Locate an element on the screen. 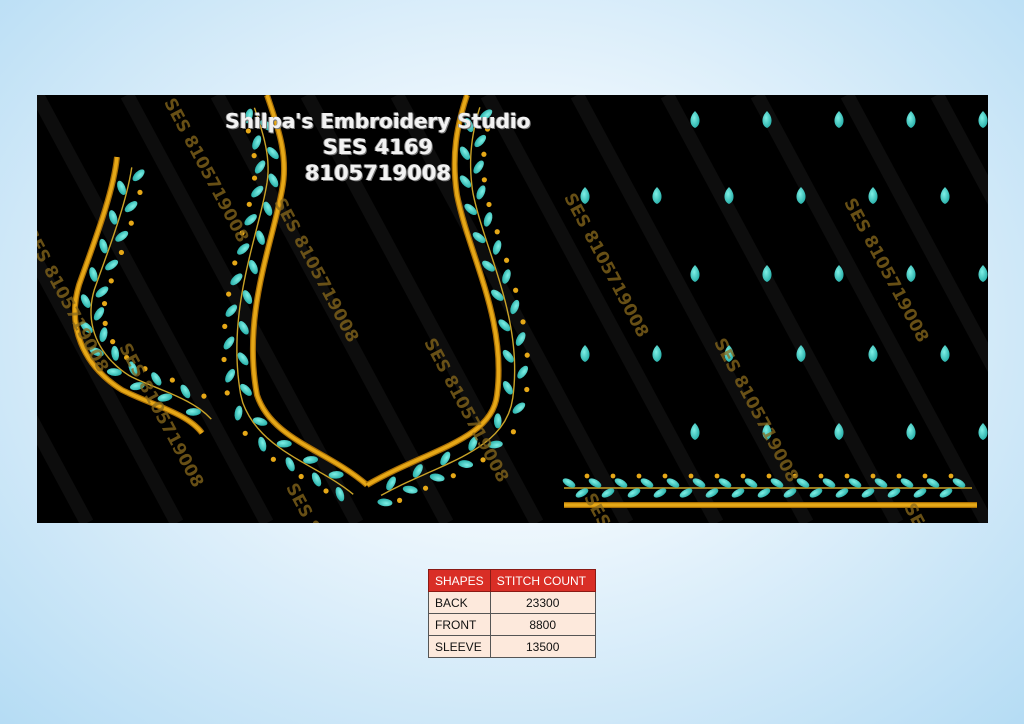 Image resolution: width=1024 pixels, height=724 pixels. table-header-row: SHAPES STITCH COUNT is located at coordinates (512, 580).